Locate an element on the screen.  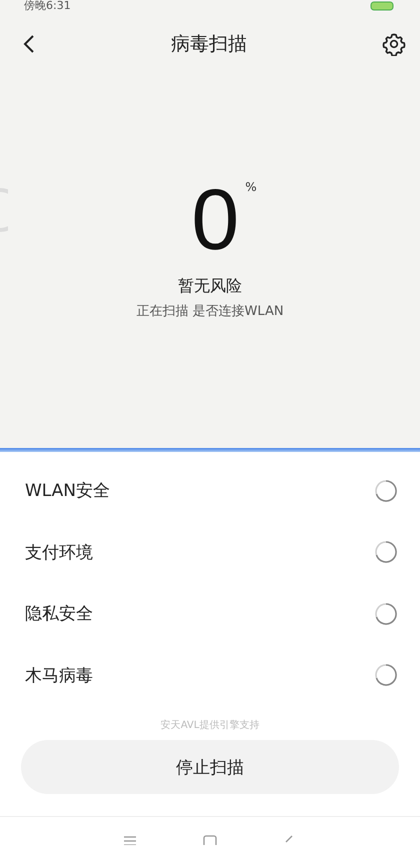
battery-icon is located at coordinates (383, 6).